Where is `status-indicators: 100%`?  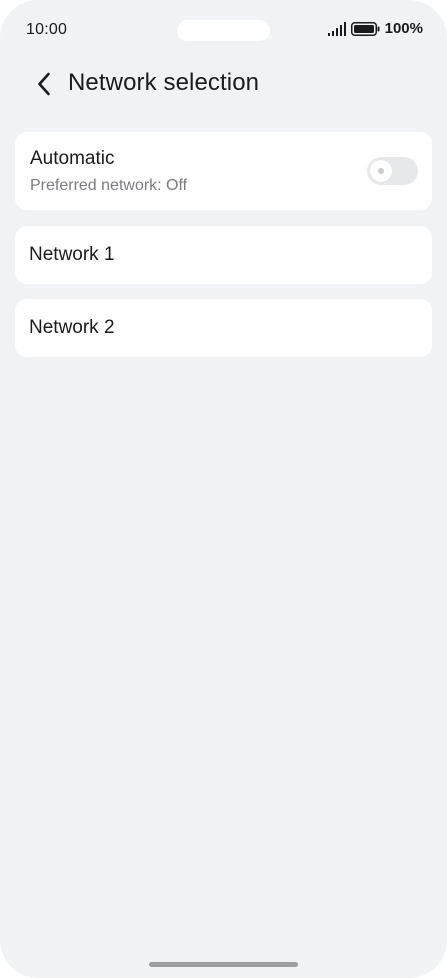 status-indicators: 100% is located at coordinates (375, 28).